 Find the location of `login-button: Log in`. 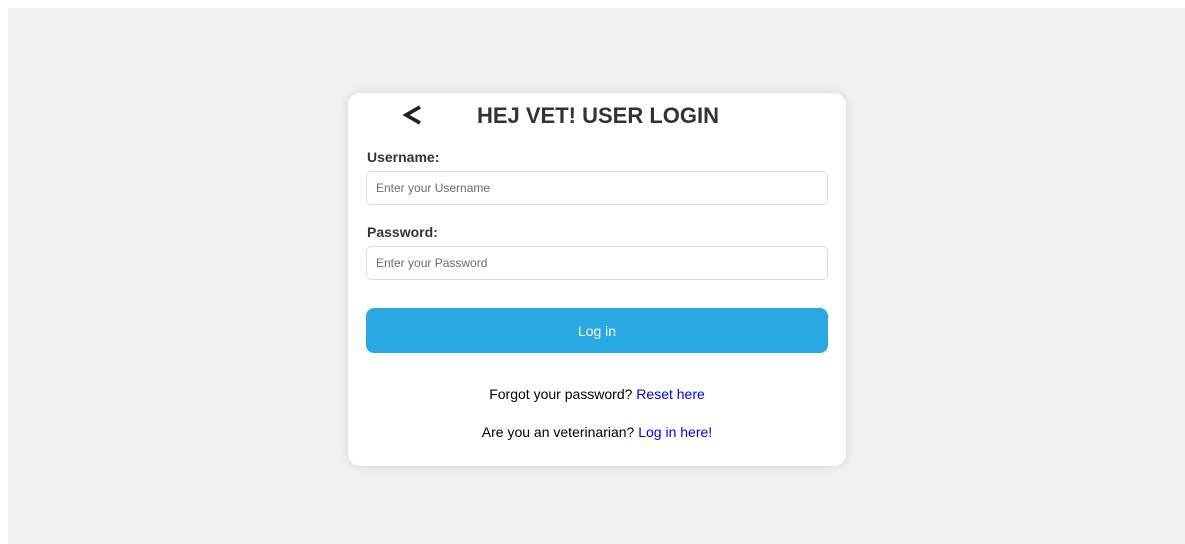

login-button: Log in is located at coordinates (597, 330).